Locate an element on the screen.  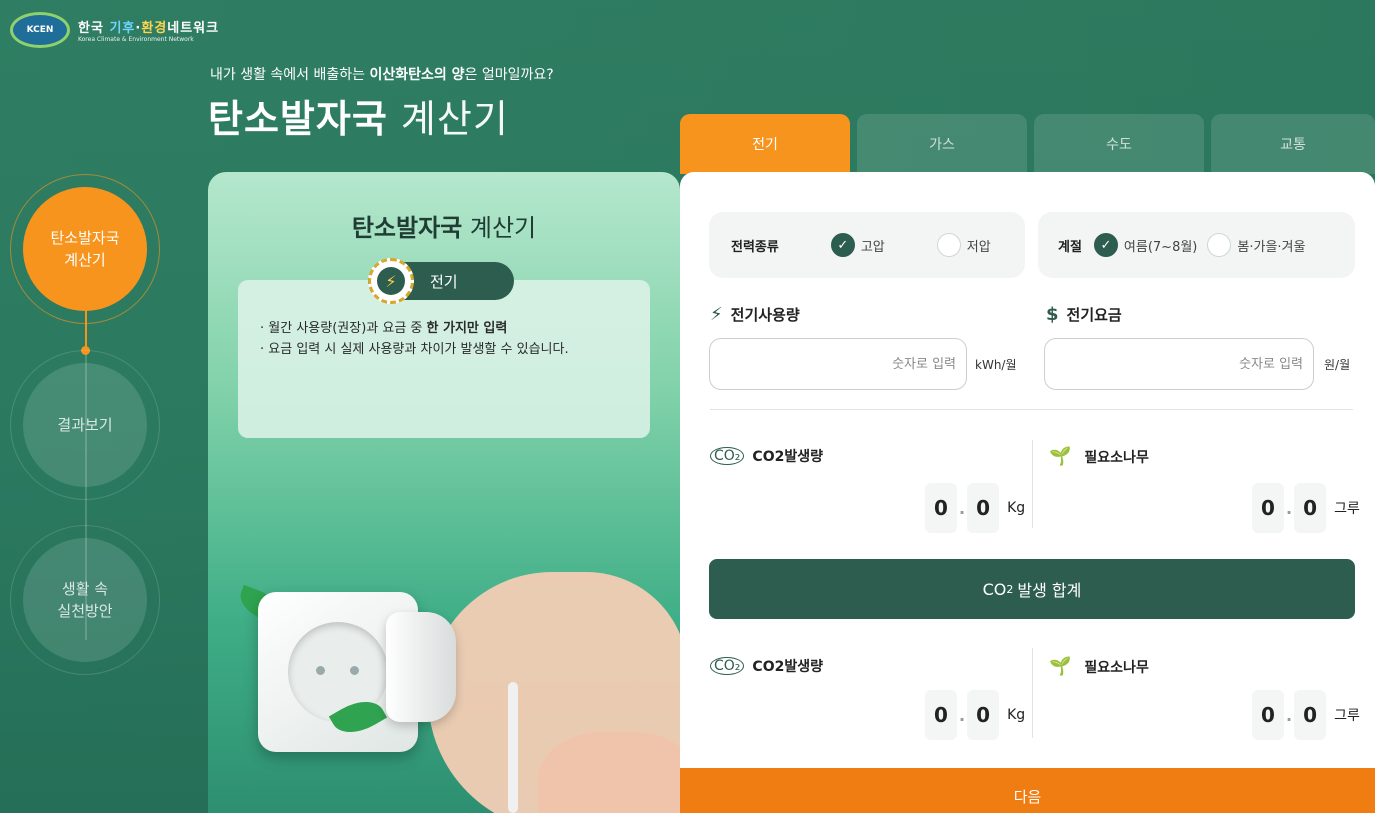
info-card-title: 탄소발자국 계산기 is located at coordinates (444, 225).